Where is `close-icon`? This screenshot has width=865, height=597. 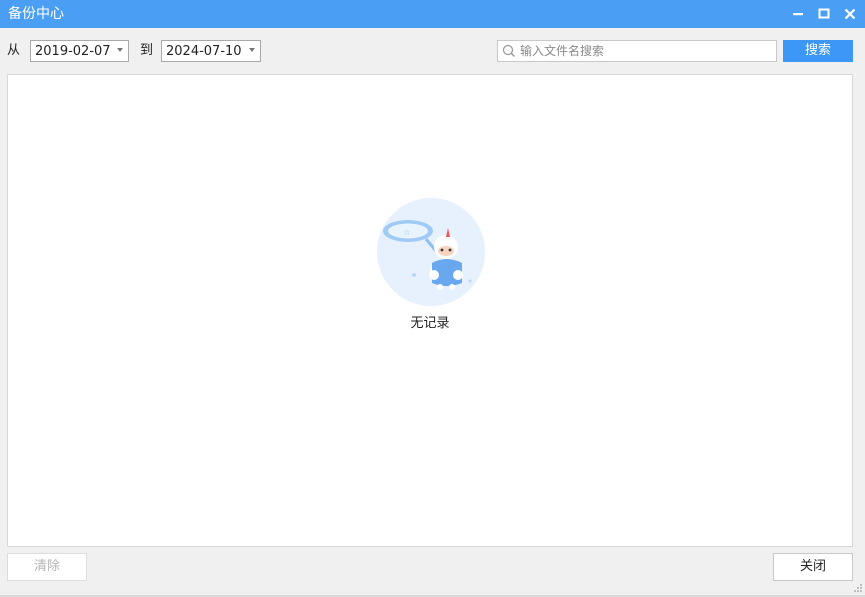 close-icon is located at coordinates (850, 14).